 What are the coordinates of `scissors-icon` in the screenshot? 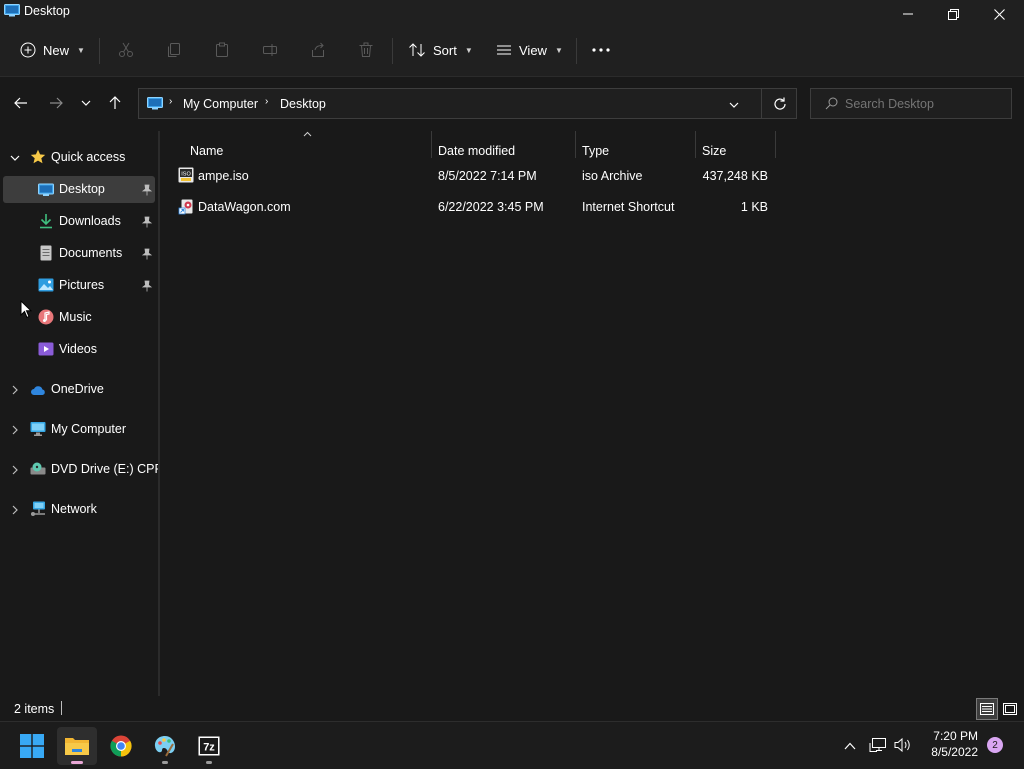 It's located at (126, 49).